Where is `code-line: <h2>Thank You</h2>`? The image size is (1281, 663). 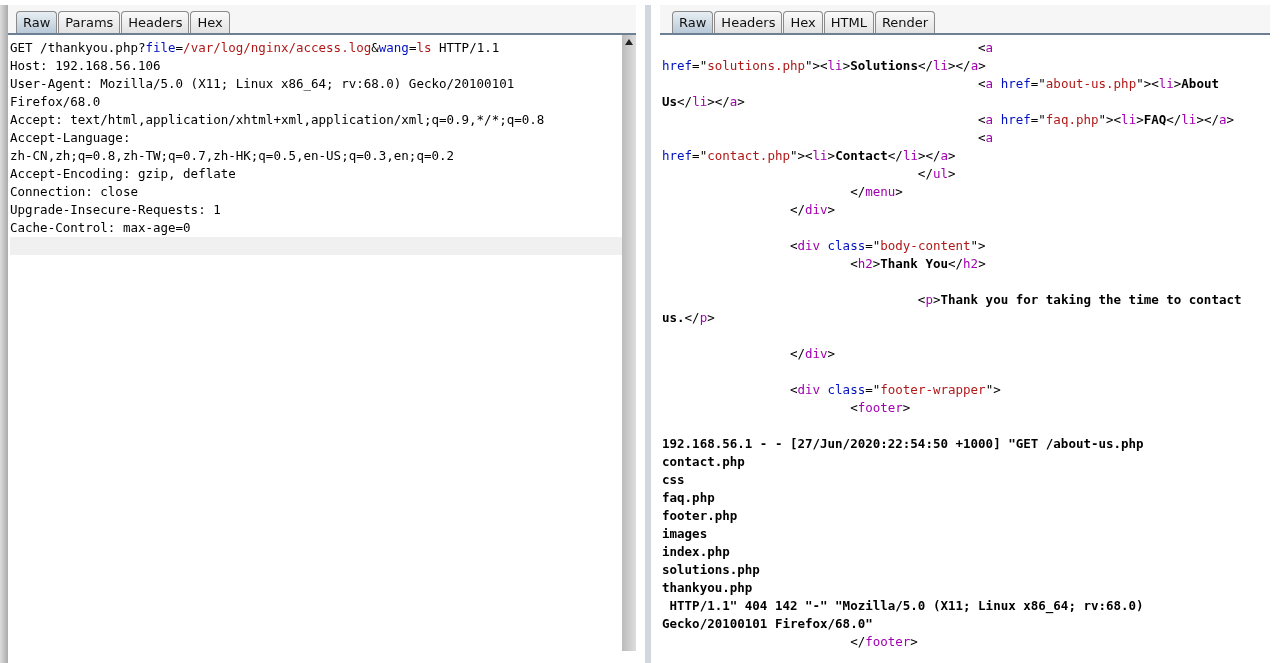
code-line: <h2>Thank You</h2> is located at coordinates (918, 264).